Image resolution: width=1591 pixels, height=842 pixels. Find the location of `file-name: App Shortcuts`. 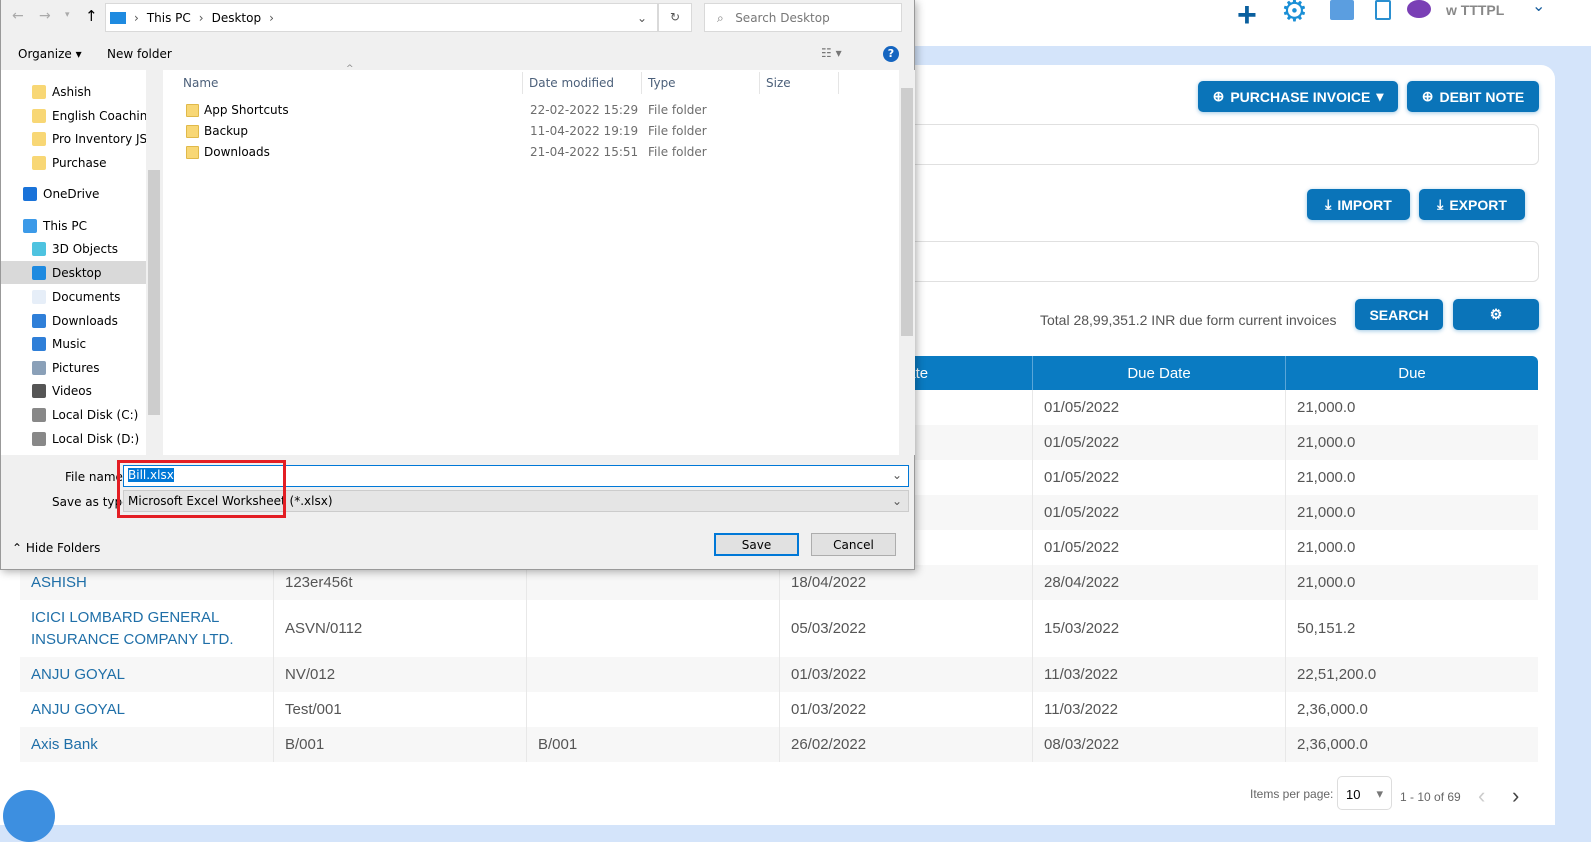

file-name: App Shortcuts is located at coordinates (246, 110).